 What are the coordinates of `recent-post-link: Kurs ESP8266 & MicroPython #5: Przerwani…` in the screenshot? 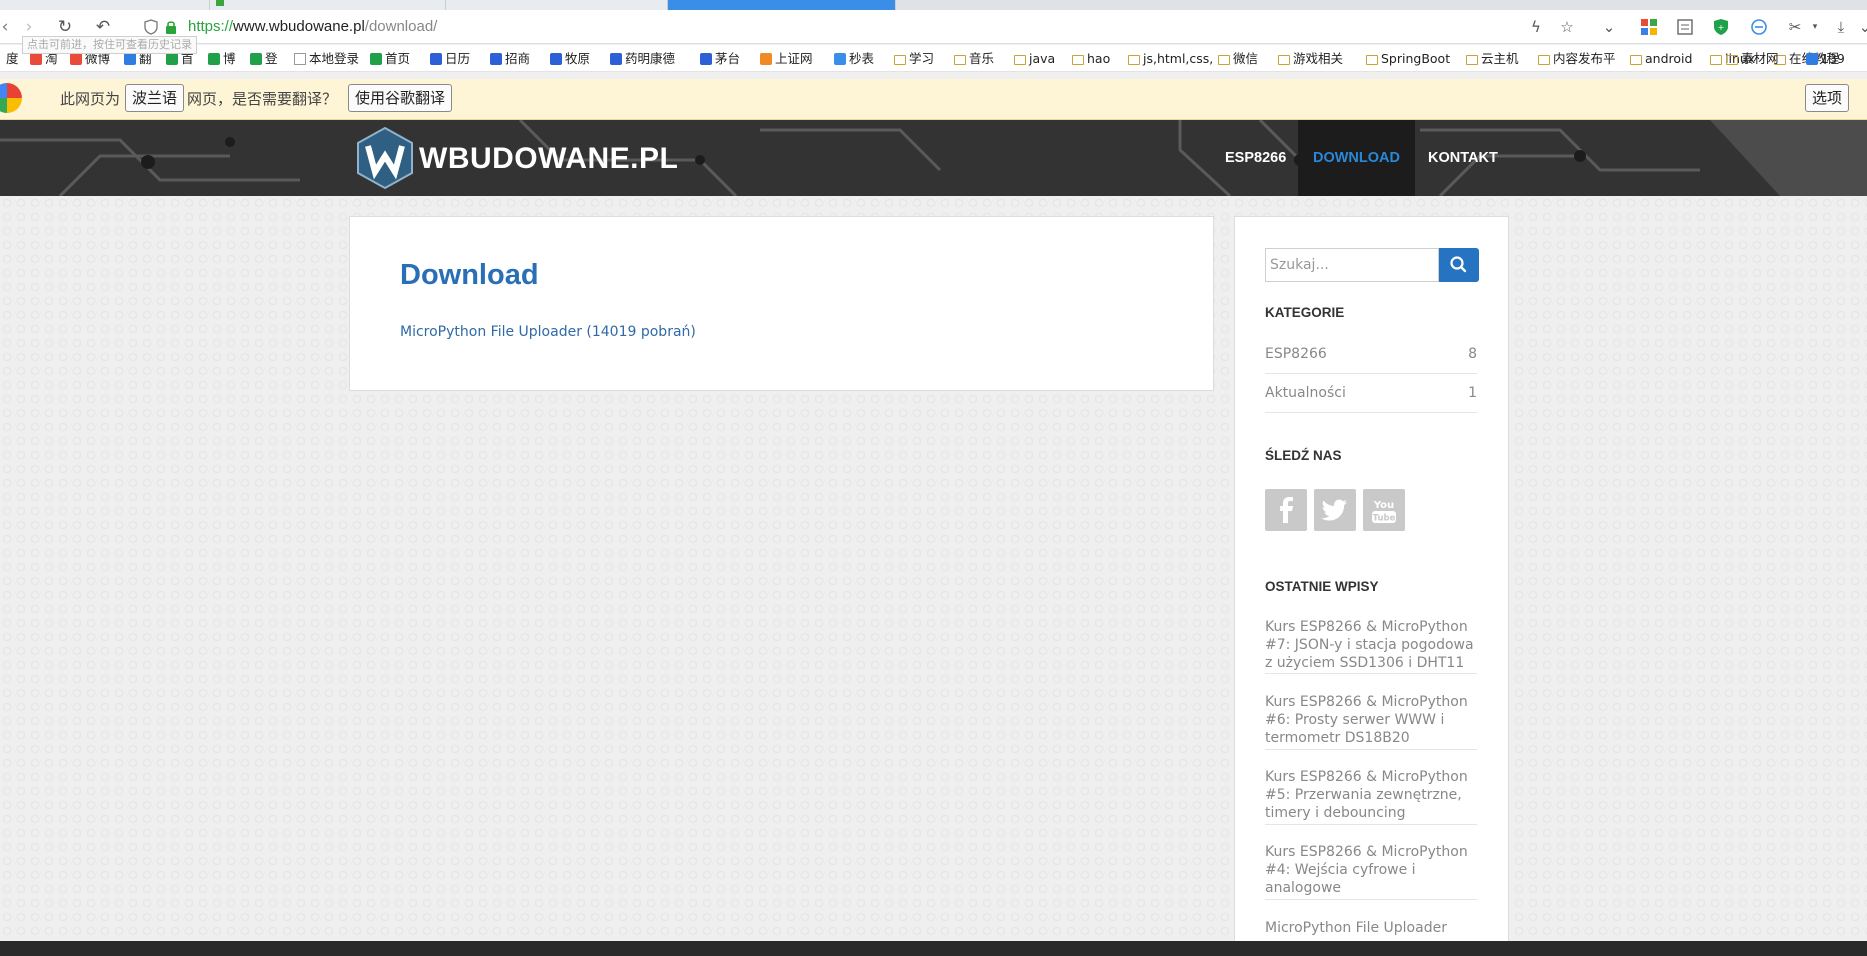 It's located at (1371, 796).